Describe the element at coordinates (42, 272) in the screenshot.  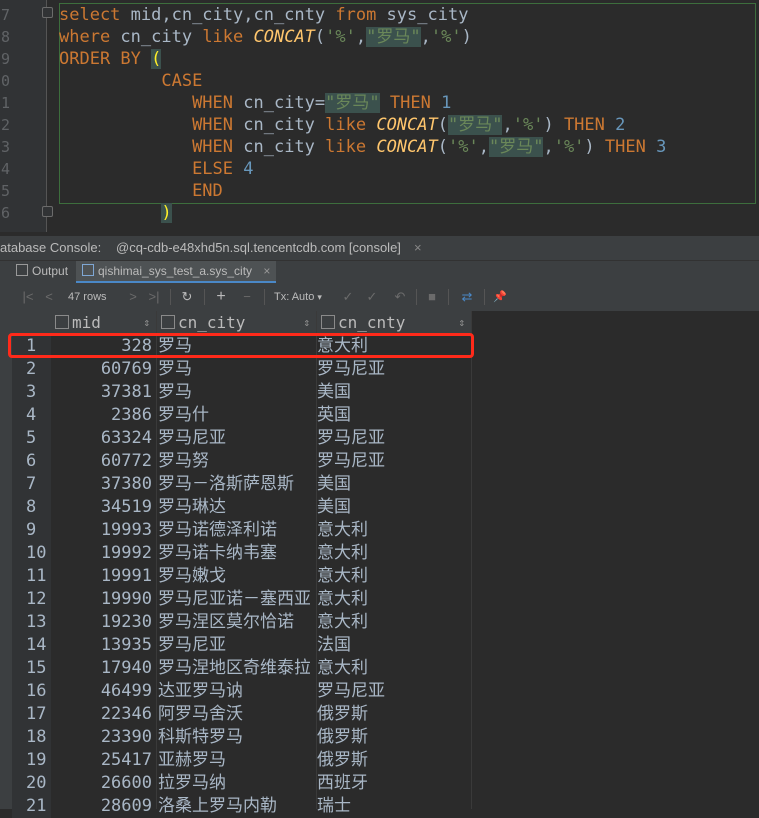
I see `tab-output: Output` at that location.